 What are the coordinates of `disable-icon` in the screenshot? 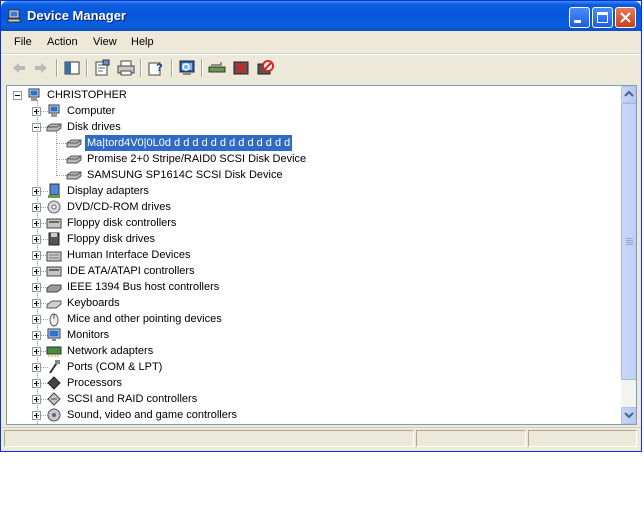 It's located at (265, 68).